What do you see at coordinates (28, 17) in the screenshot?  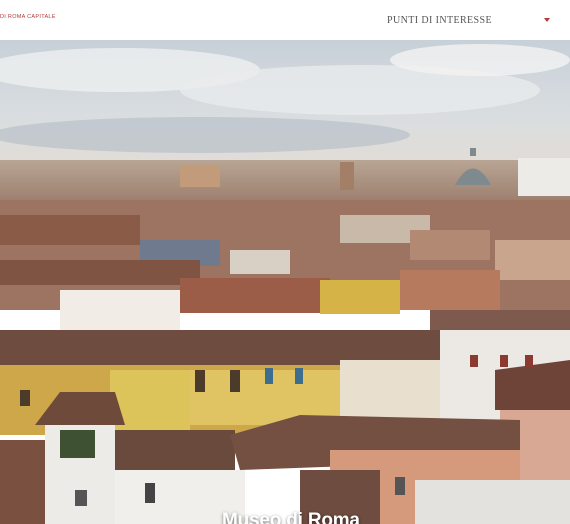 I see `brand-text: DI ROMA CAPITALE` at bounding box center [28, 17].